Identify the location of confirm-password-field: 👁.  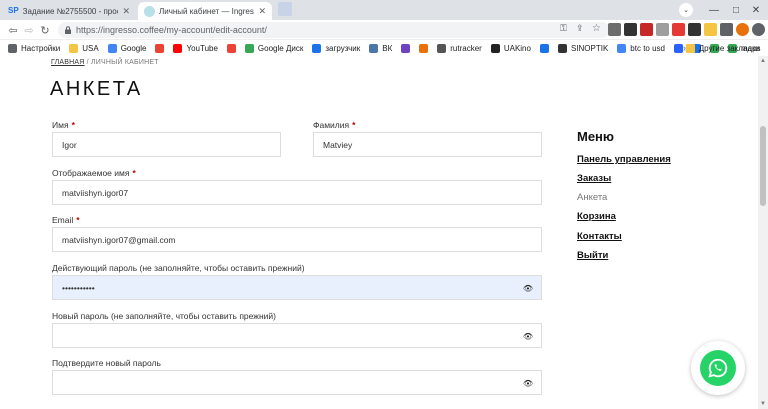
(297, 382).